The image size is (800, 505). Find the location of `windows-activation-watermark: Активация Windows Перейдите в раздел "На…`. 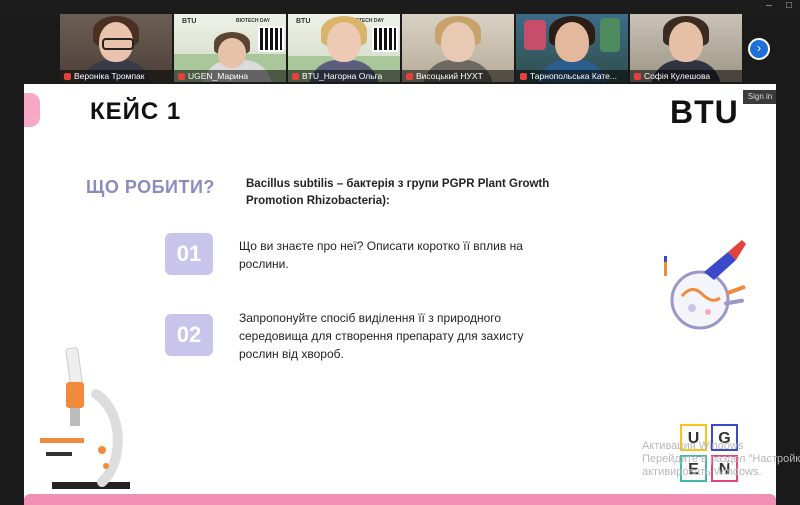

windows-activation-watermark: Активация Windows Перейдите в раздел "На… is located at coordinates (721, 459).